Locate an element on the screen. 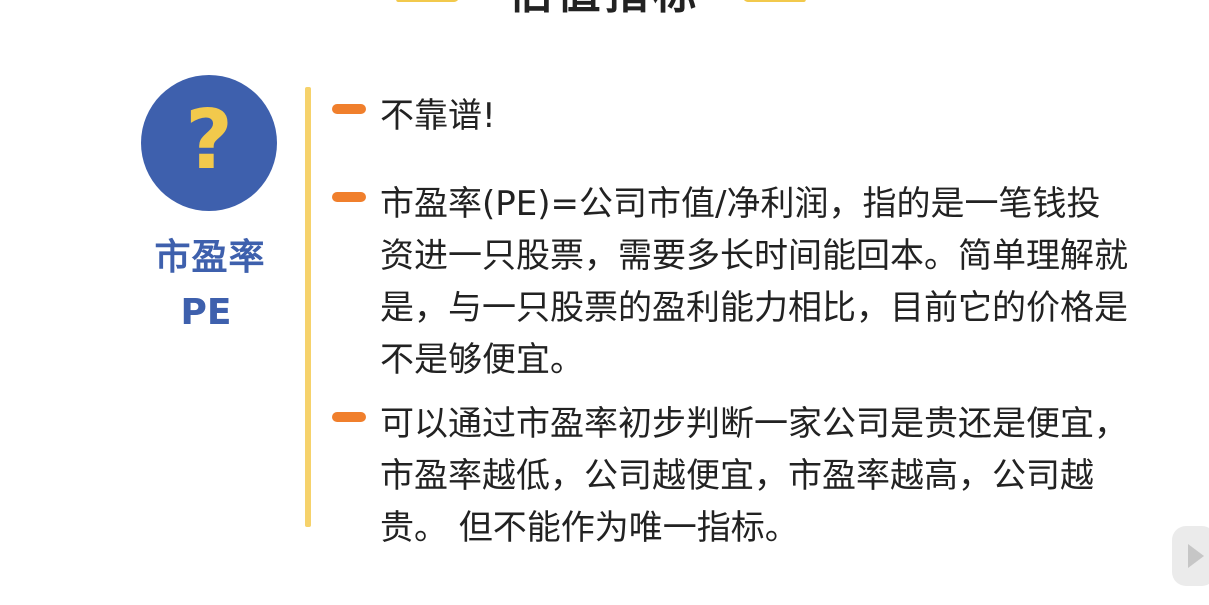 This screenshot has height=605, width=1209. title-band: 估值指标 is located at coordinates (604, 13).